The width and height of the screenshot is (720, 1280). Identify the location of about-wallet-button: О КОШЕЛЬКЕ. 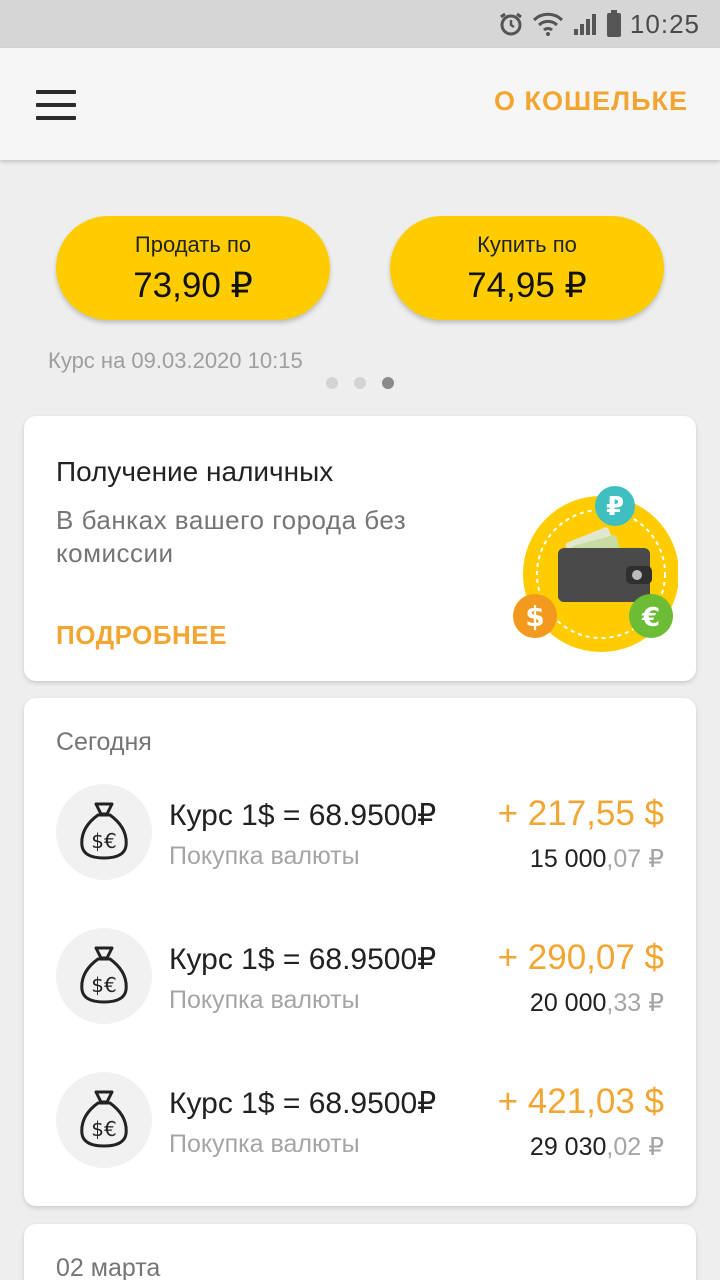
(591, 101).